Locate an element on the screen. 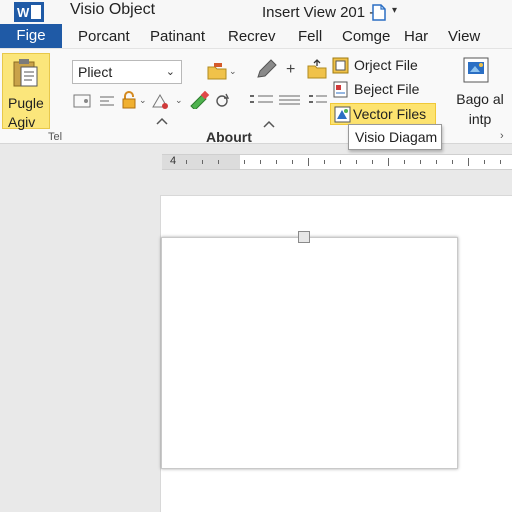 The width and height of the screenshot is (512, 512). folder-open-icon is located at coordinates (217, 71).